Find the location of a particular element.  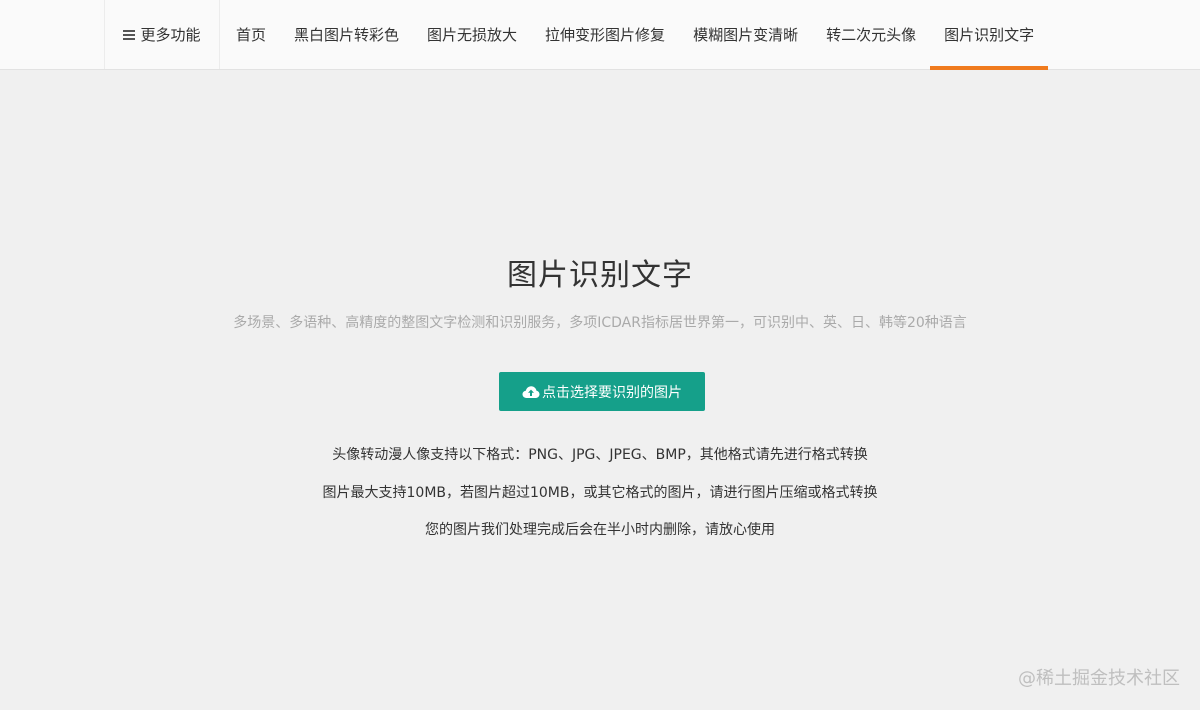

watermark: @稀土掘金技术社区 is located at coordinates (1099, 678).